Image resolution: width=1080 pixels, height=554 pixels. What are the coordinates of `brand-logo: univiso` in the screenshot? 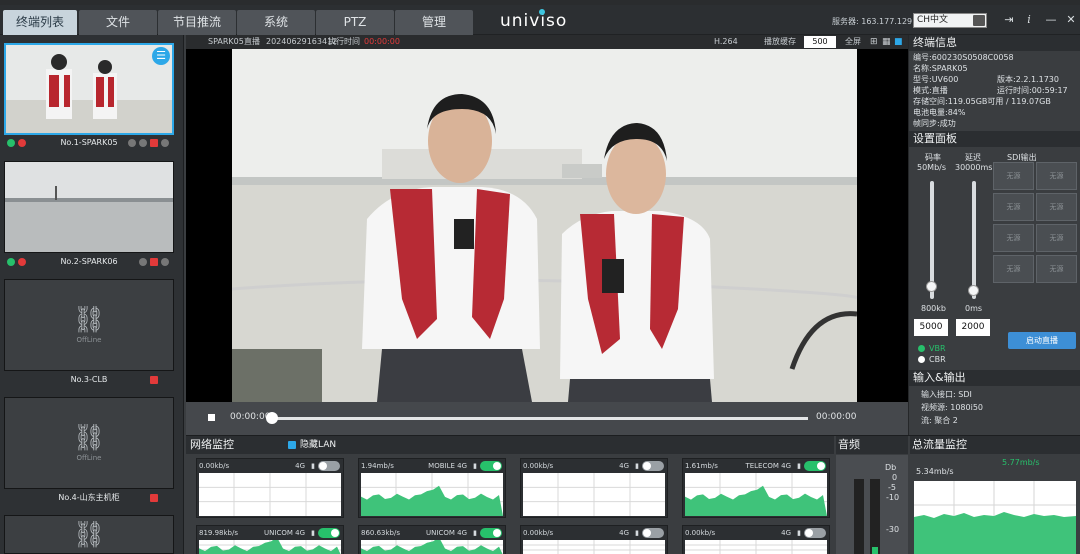 It's located at (545, 21).